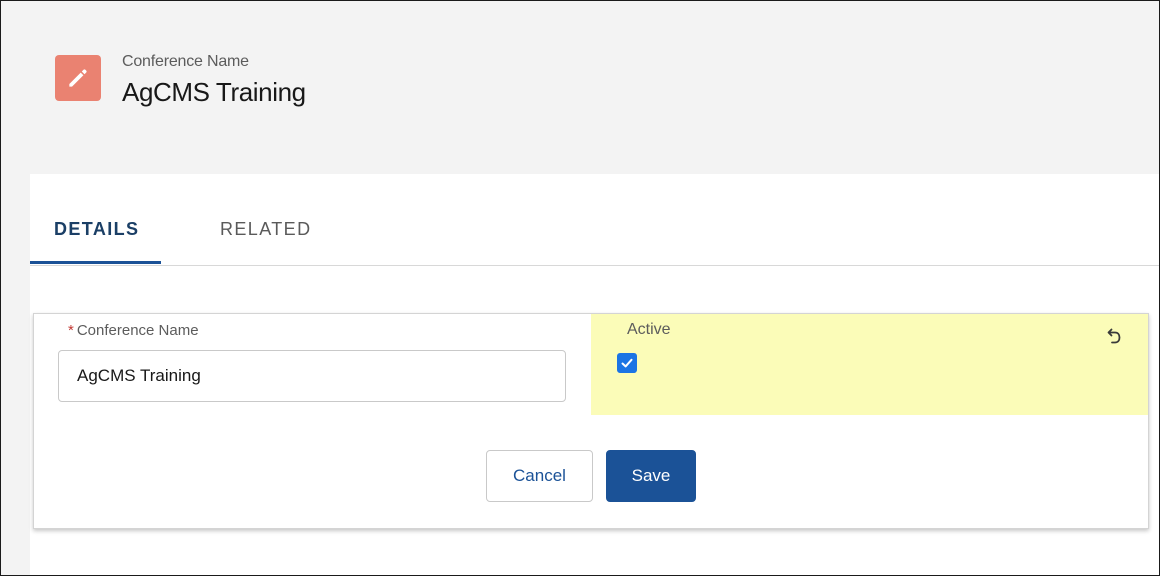 This screenshot has height=576, width=1160. Describe the element at coordinates (266, 229) in the screenshot. I see `tab-related: RELATED` at that location.